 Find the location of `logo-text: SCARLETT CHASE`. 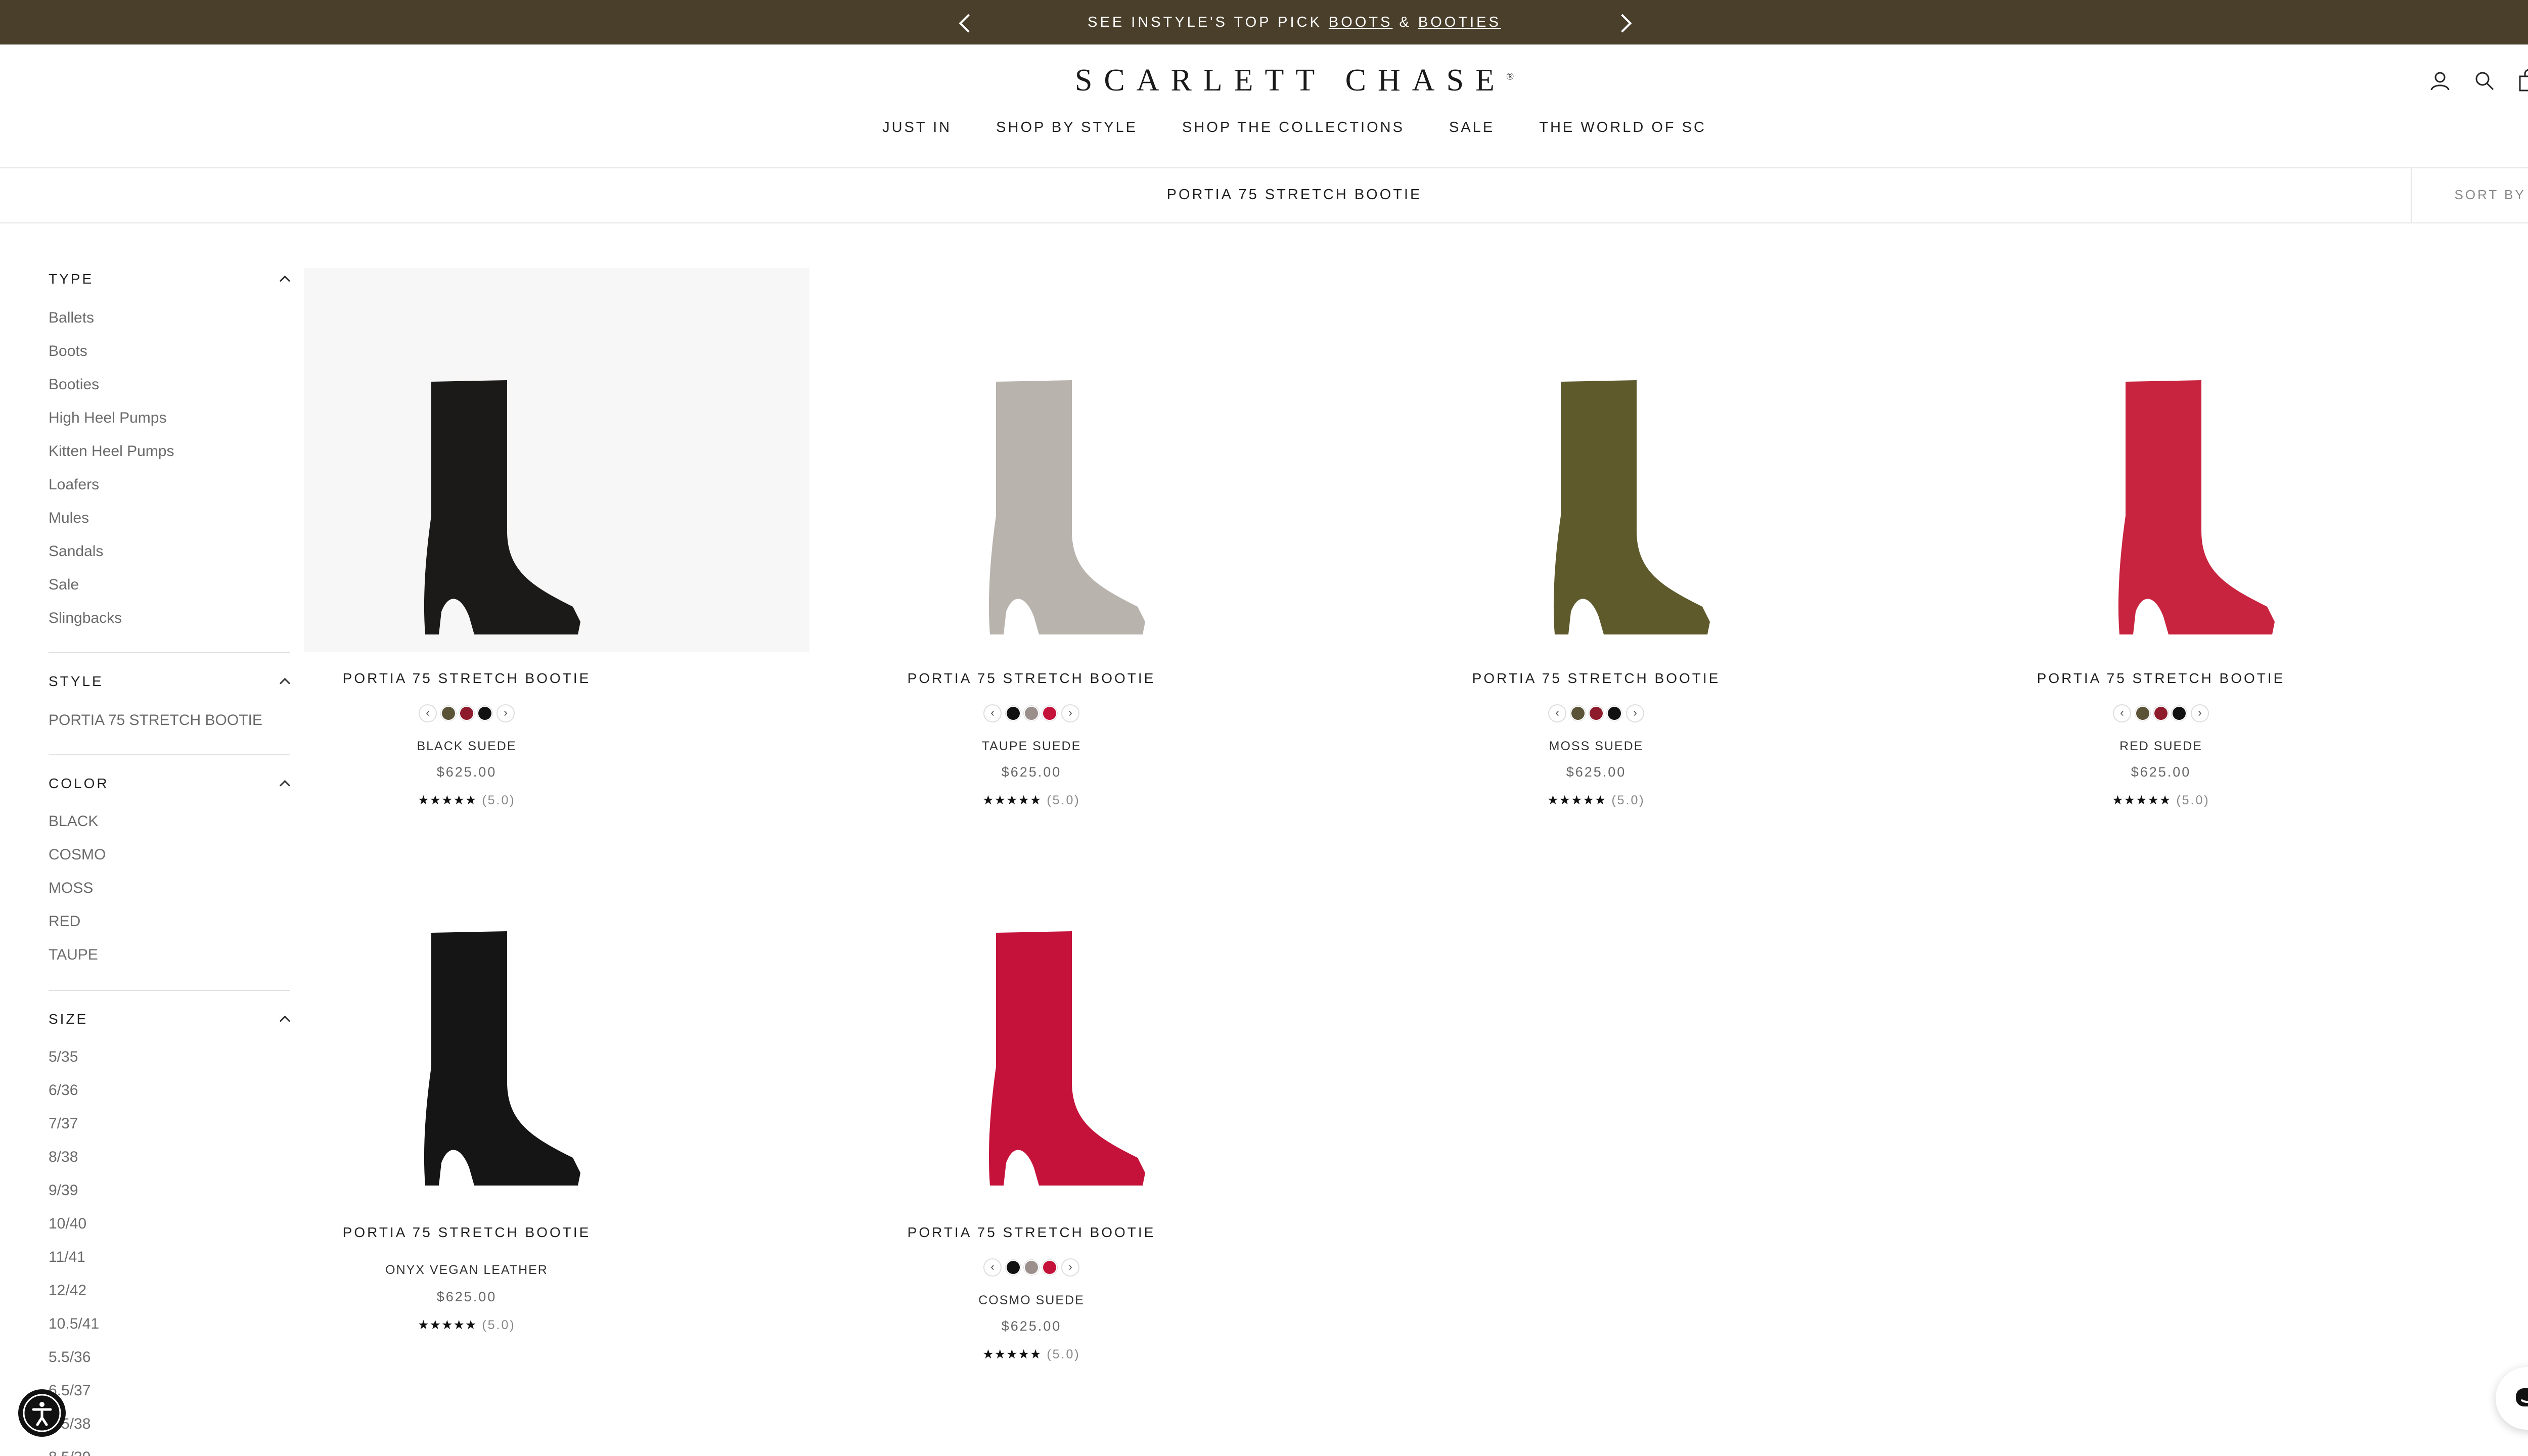

logo-text: SCARLETT CHASE is located at coordinates (1290, 80).